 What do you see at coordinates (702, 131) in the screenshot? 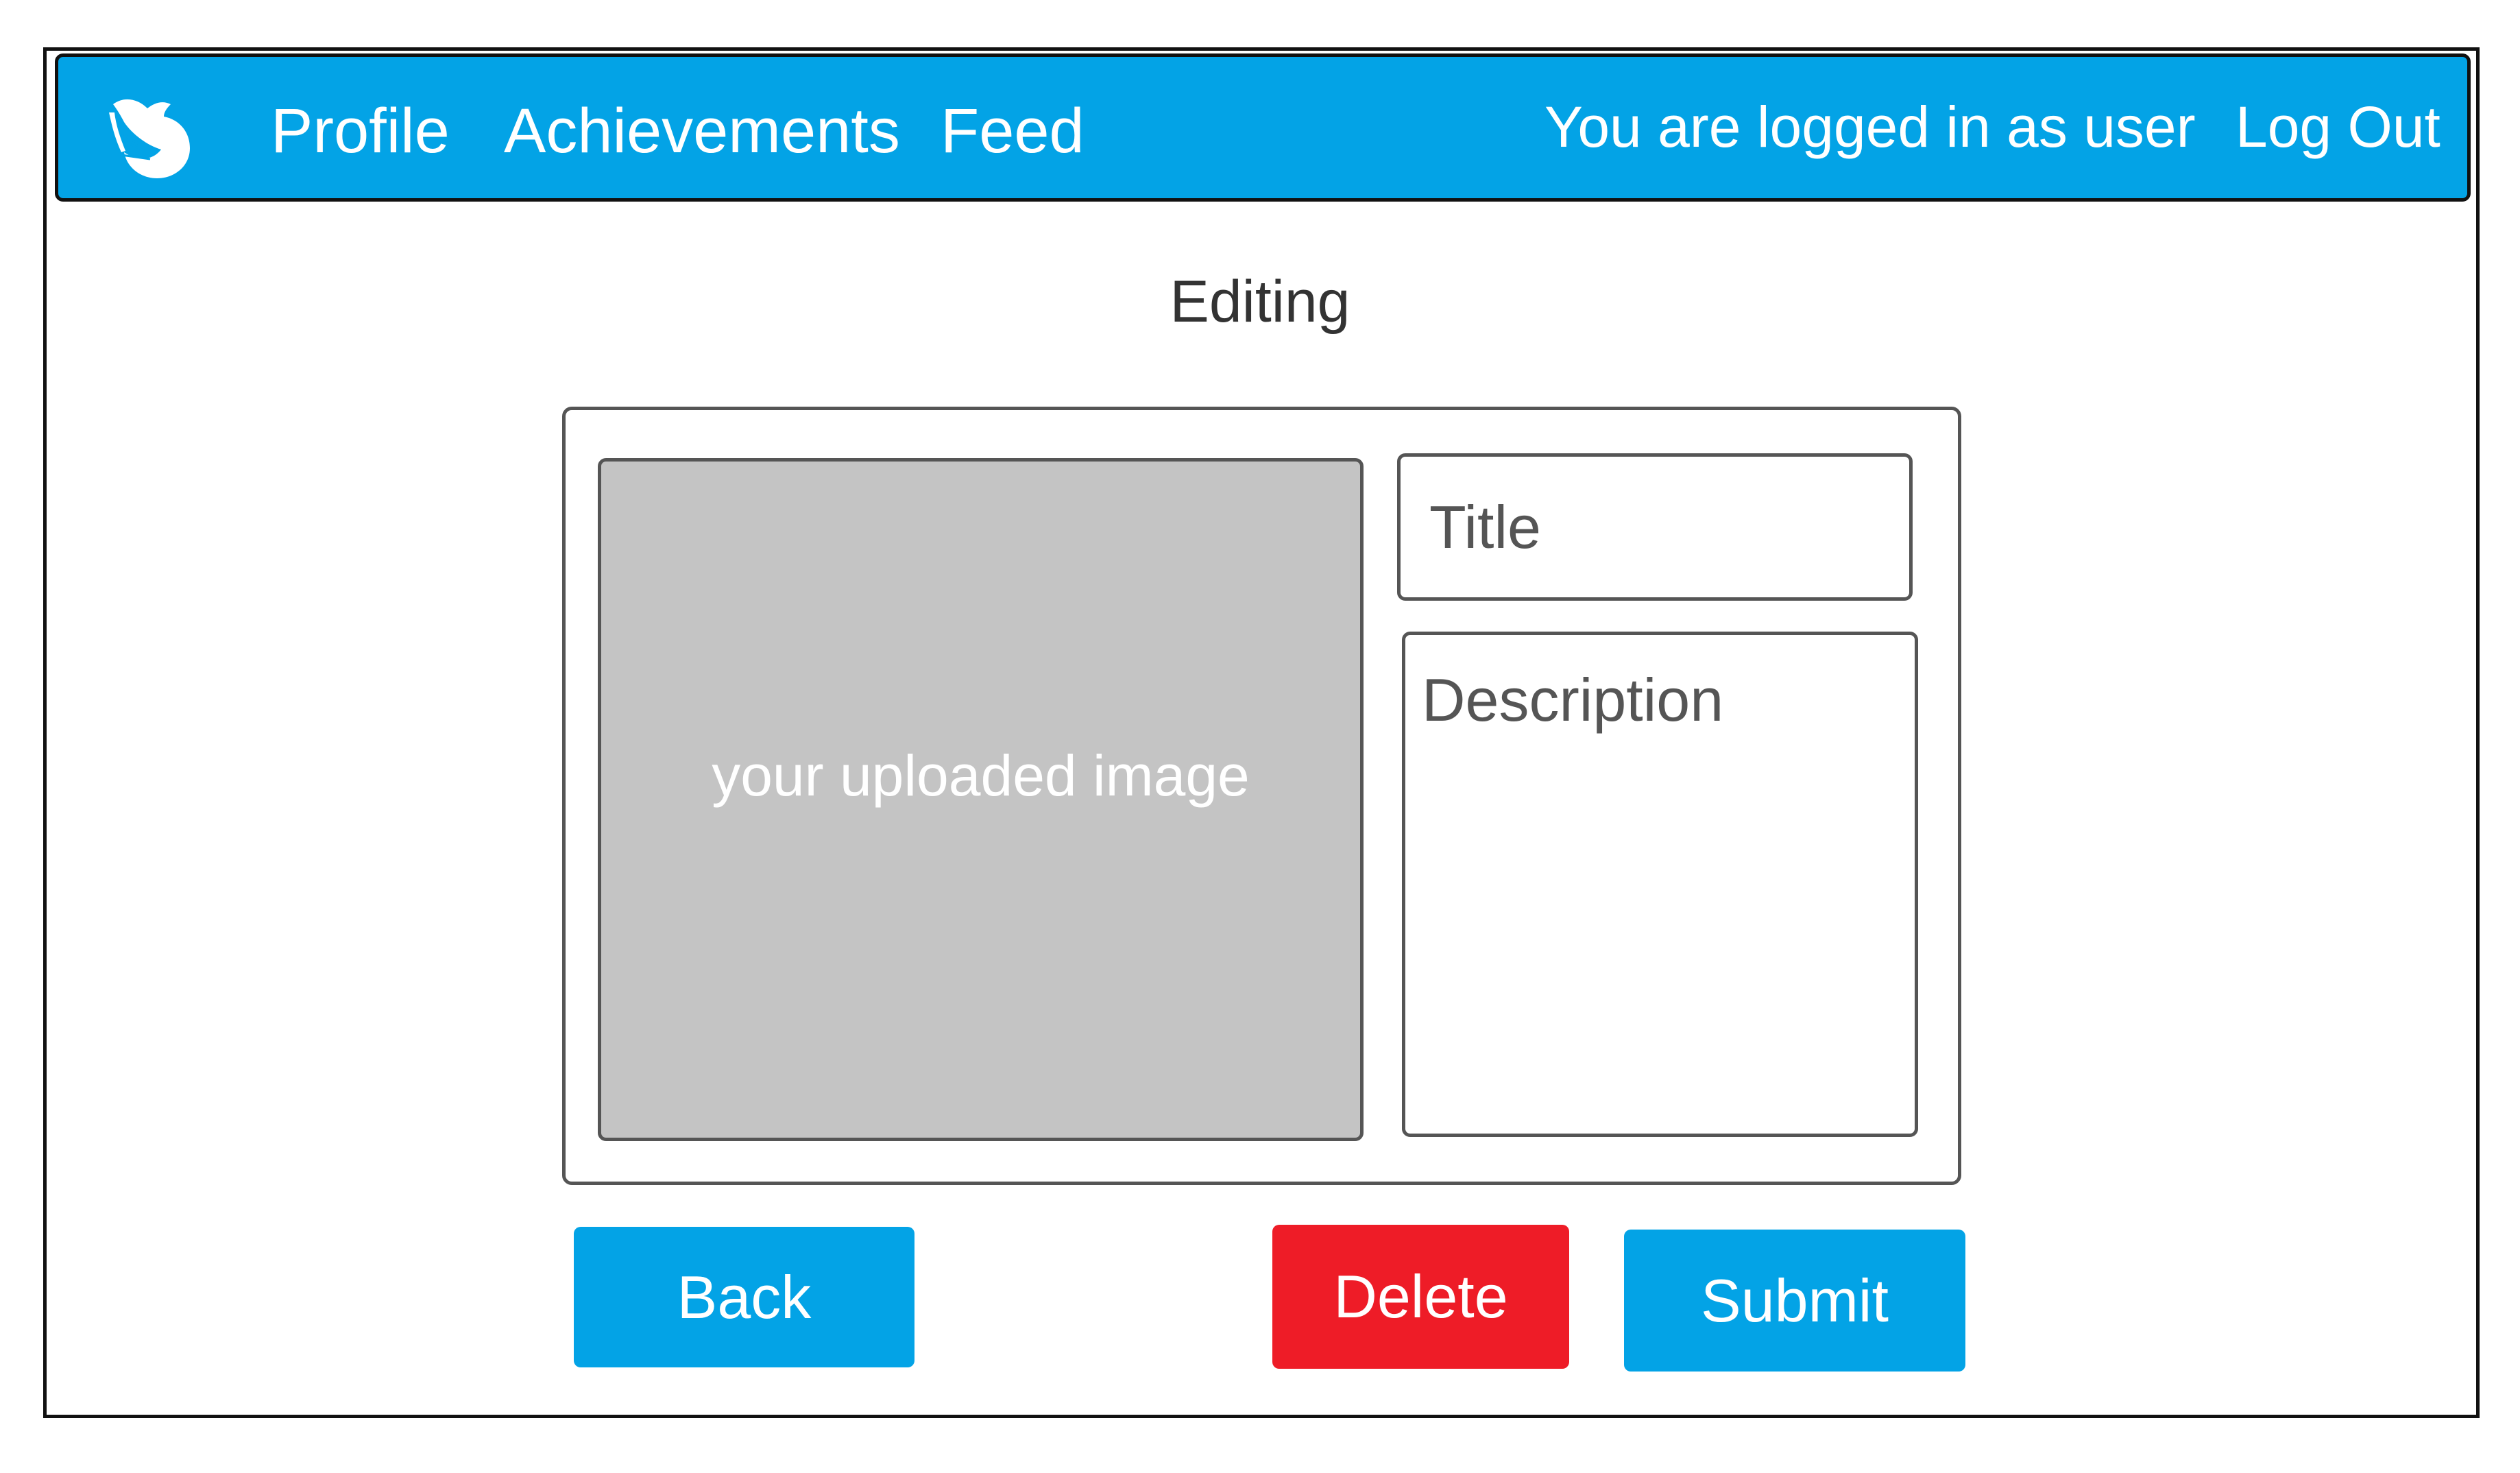
I see `nav-link-achievements: Achievements` at bounding box center [702, 131].